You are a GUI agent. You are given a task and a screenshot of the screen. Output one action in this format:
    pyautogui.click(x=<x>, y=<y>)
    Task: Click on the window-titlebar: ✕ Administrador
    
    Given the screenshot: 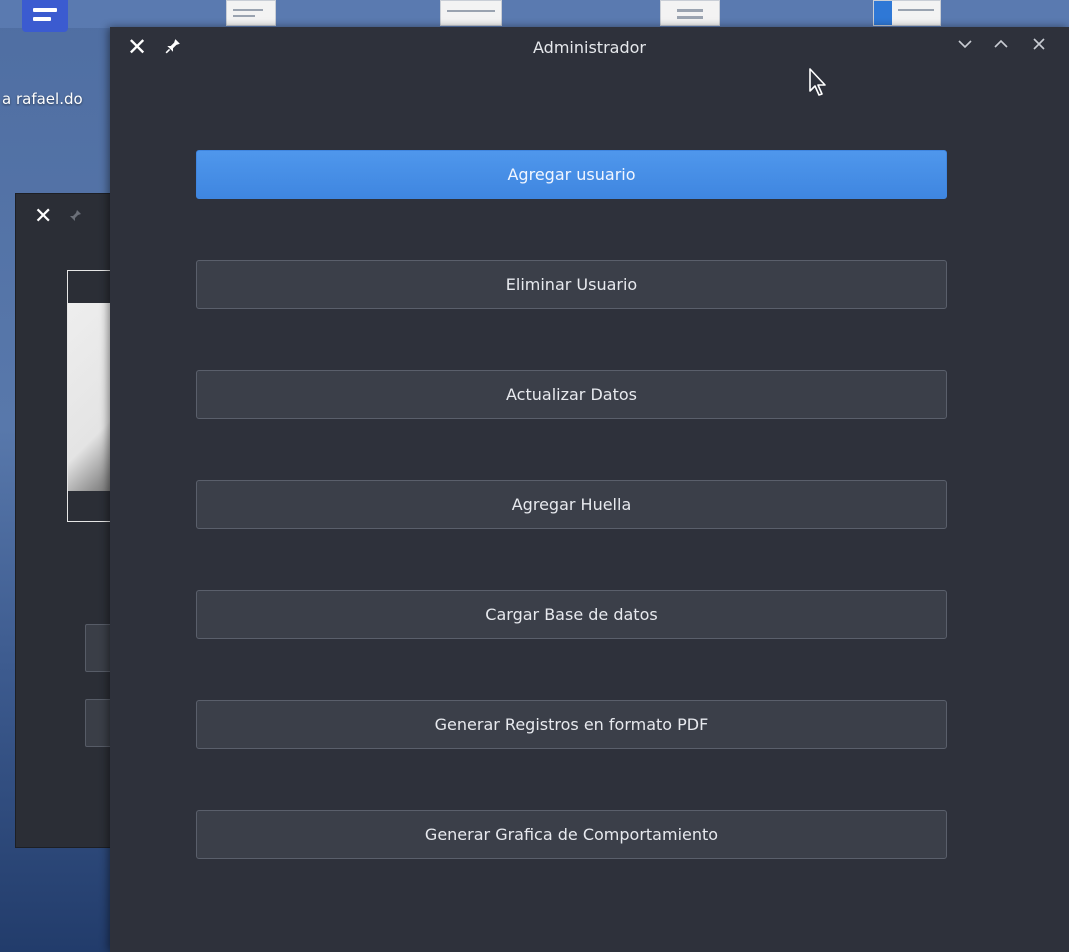 What is the action you would take?
    pyautogui.click(x=589, y=49)
    